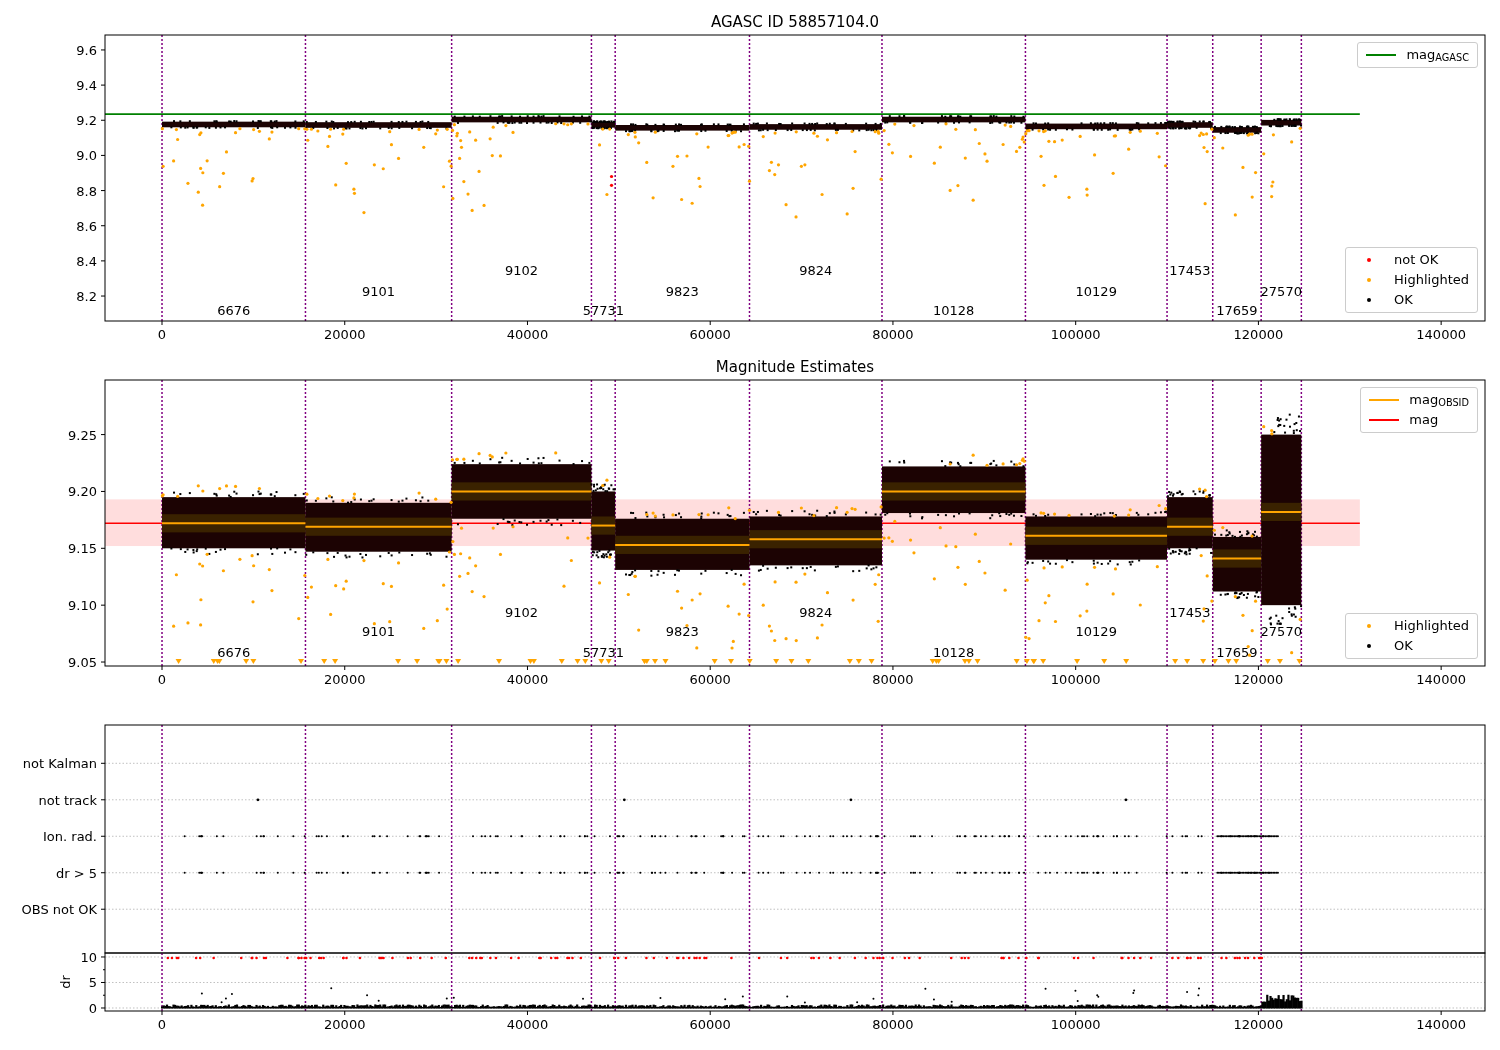 The width and height of the screenshot is (1500, 1050). What do you see at coordinates (59, 910) in the screenshot?
I see `tick-label: OBS not OK` at bounding box center [59, 910].